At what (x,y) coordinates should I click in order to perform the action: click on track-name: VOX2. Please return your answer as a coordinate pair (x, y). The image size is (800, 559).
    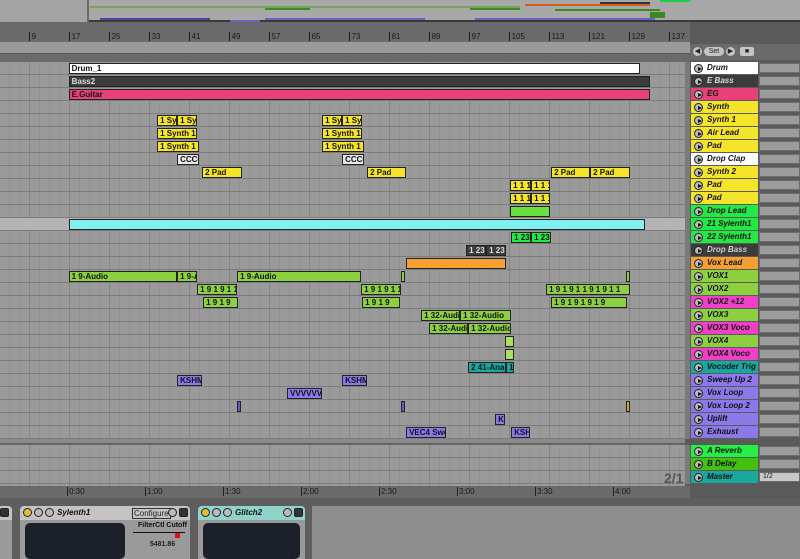
    Looking at the image, I should click on (724, 289).